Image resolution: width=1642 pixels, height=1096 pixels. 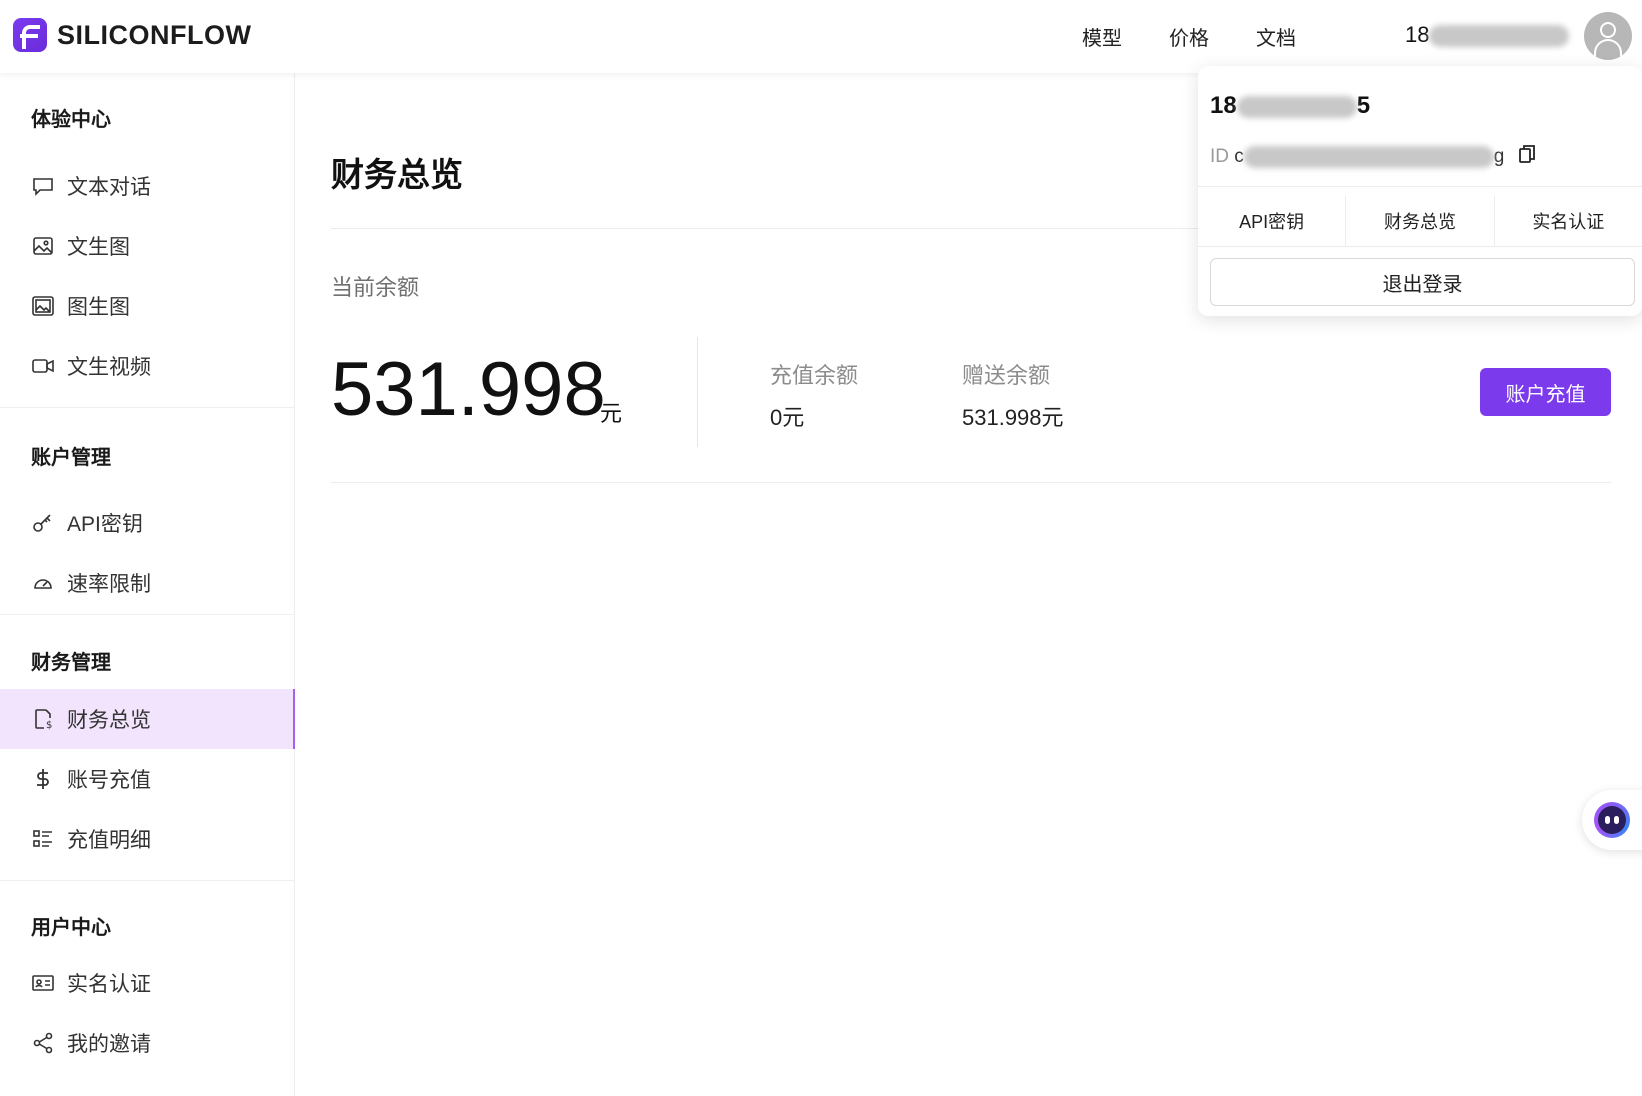 I want to click on dropdown-tab-finance-overview: 财务总览, so click(x=1420, y=221).